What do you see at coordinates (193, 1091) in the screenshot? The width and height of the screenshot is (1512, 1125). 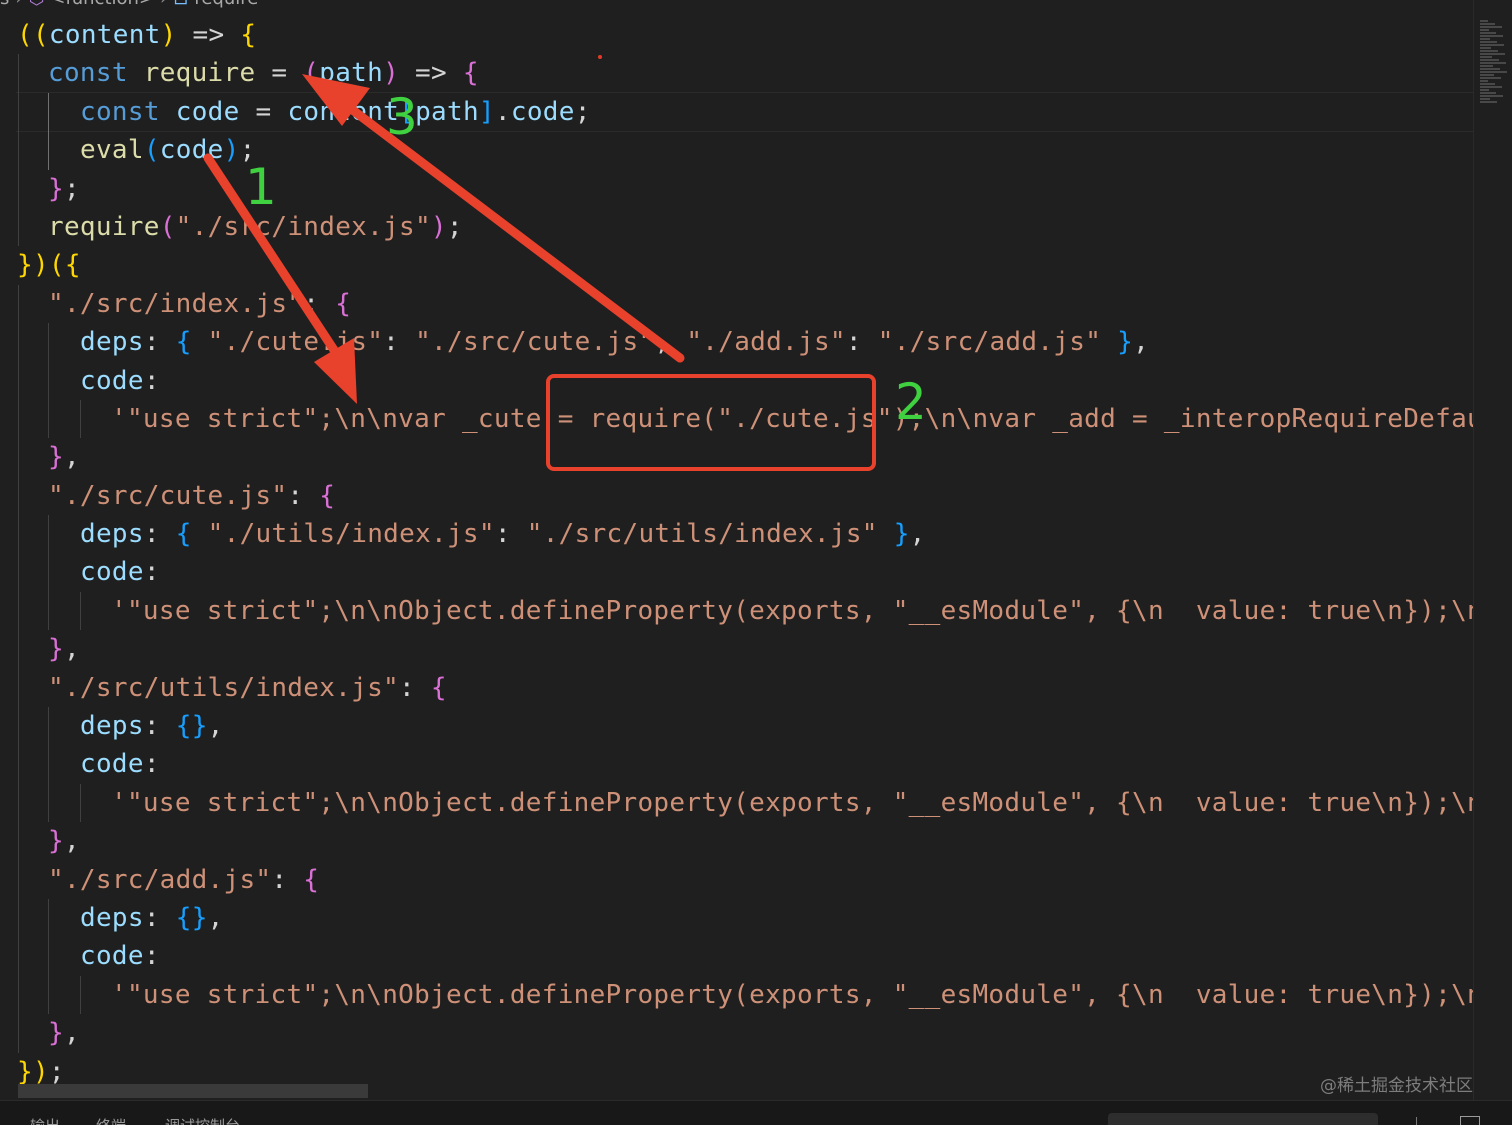 I see `horizontal-scrollbar` at bounding box center [193, 1091].